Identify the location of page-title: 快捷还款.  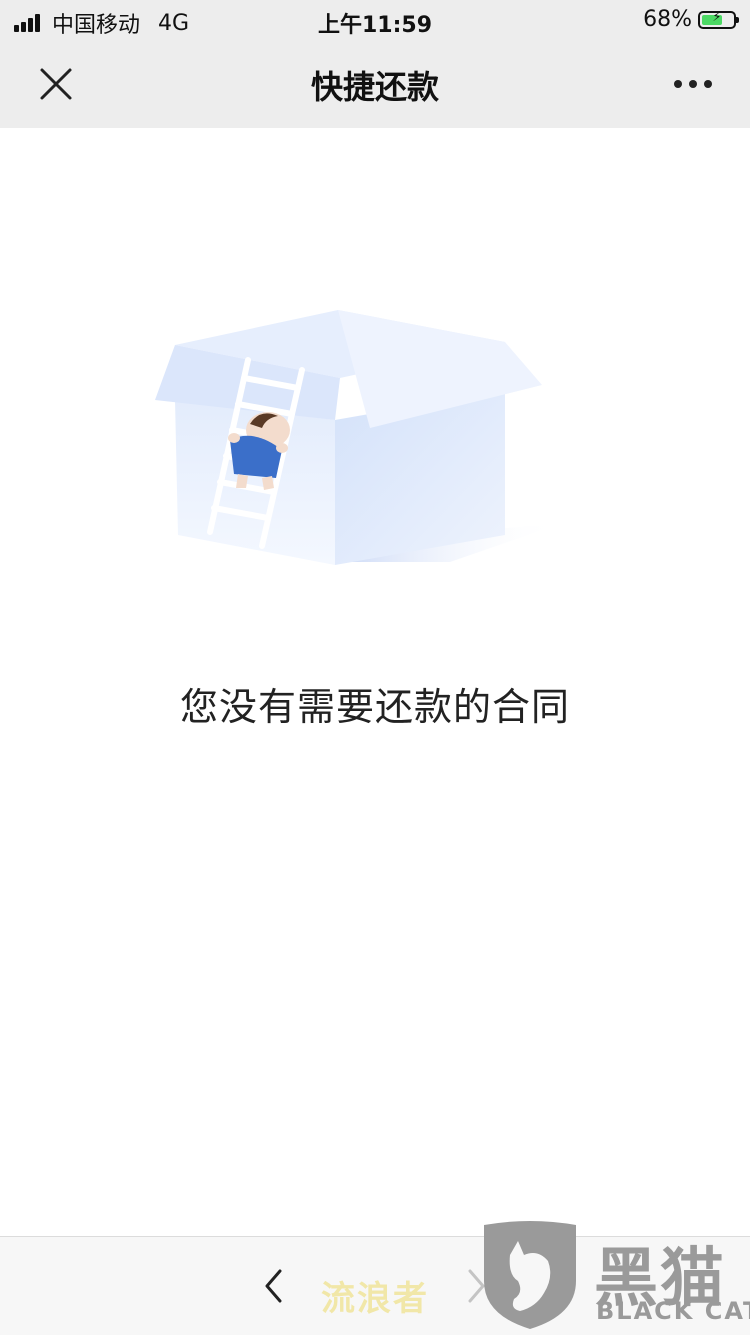
(374, 87).